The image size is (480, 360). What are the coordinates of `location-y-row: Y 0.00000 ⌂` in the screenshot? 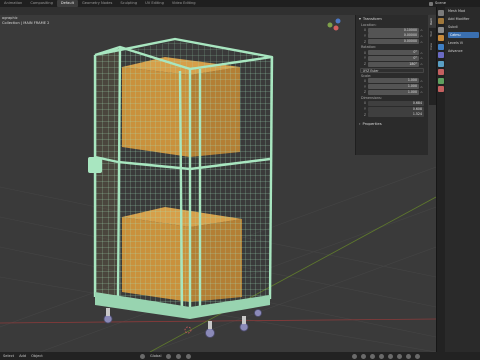 It's located at (392, 36).